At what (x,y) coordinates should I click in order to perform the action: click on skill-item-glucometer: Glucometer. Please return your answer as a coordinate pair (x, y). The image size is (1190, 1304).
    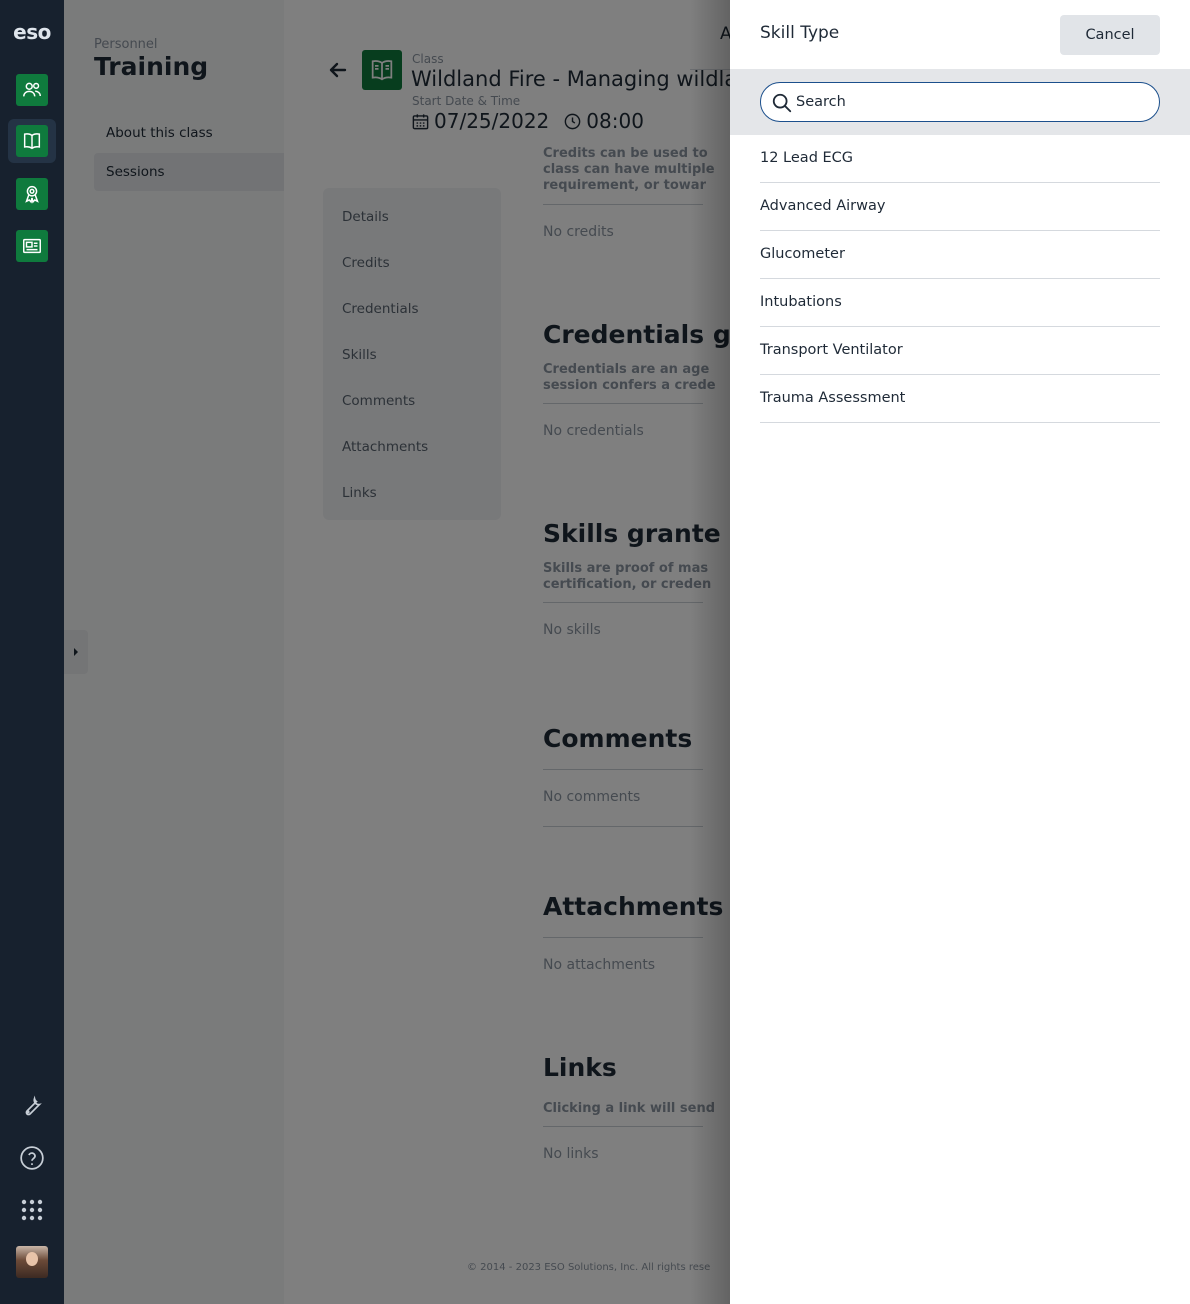
    Looking at the image, I should click on (960, 255).